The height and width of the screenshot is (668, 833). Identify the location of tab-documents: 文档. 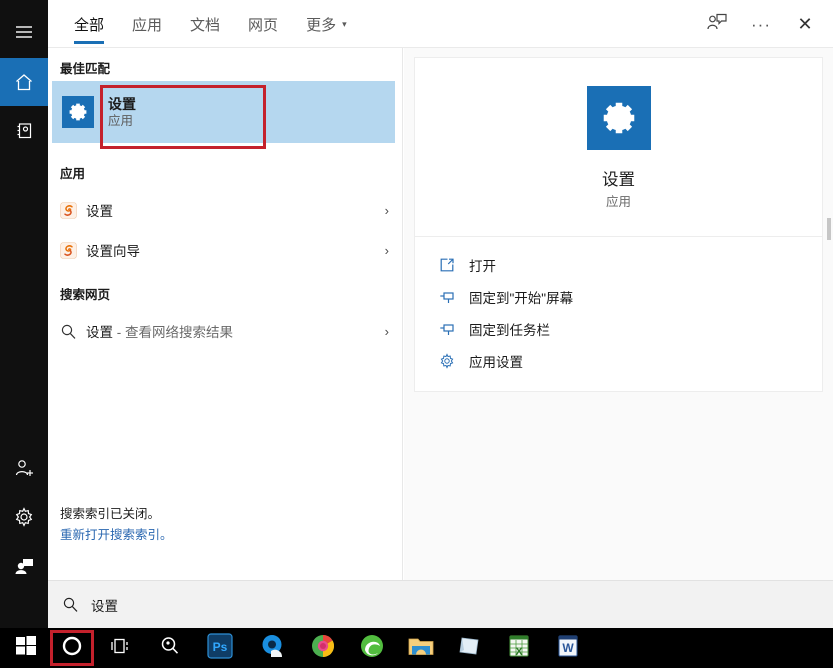
(205, 24).